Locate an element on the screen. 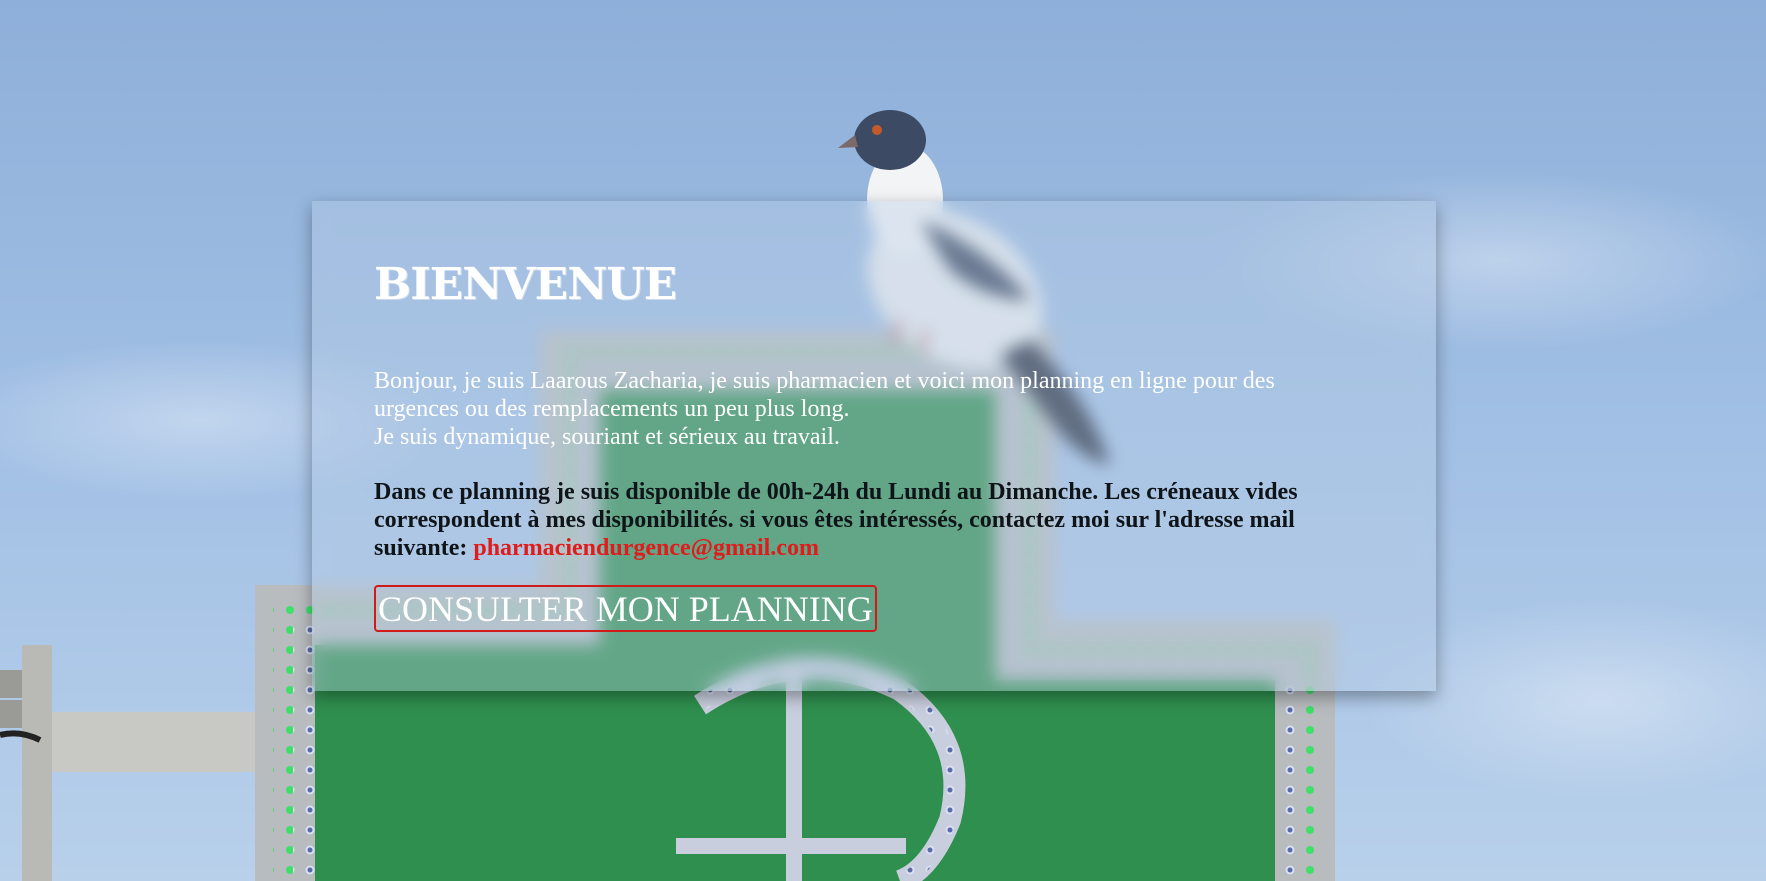 Image resolution: width=1766 pixels, height=881 pixels. email-link: pharmaciendurgence@gmail.com is located at coordinates (646, 548).